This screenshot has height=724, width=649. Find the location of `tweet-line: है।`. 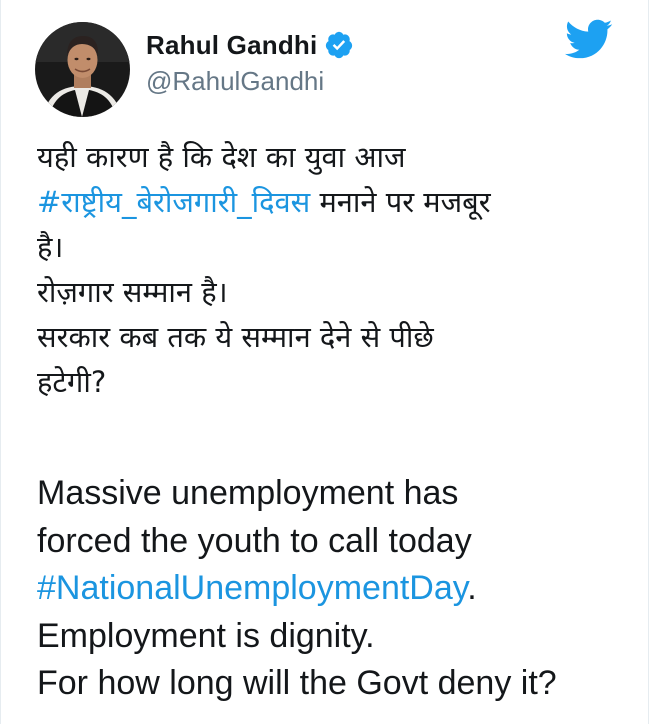

tweet-line: है। is located at coordinates (50, 247).